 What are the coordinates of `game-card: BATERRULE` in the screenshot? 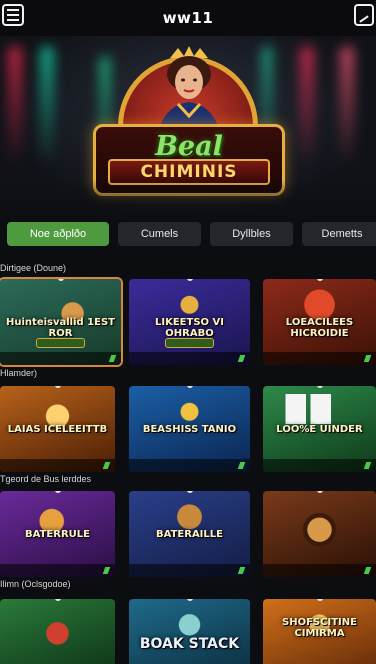 It's located at (57, 534).